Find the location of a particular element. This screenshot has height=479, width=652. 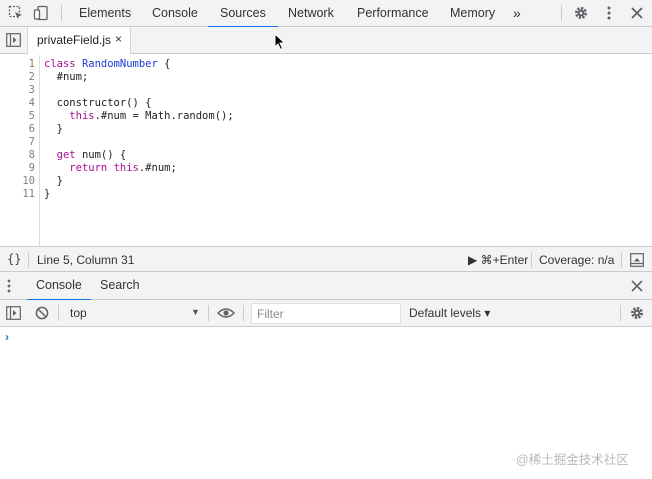

tab-console: Console is located at coordinates (175, 13).